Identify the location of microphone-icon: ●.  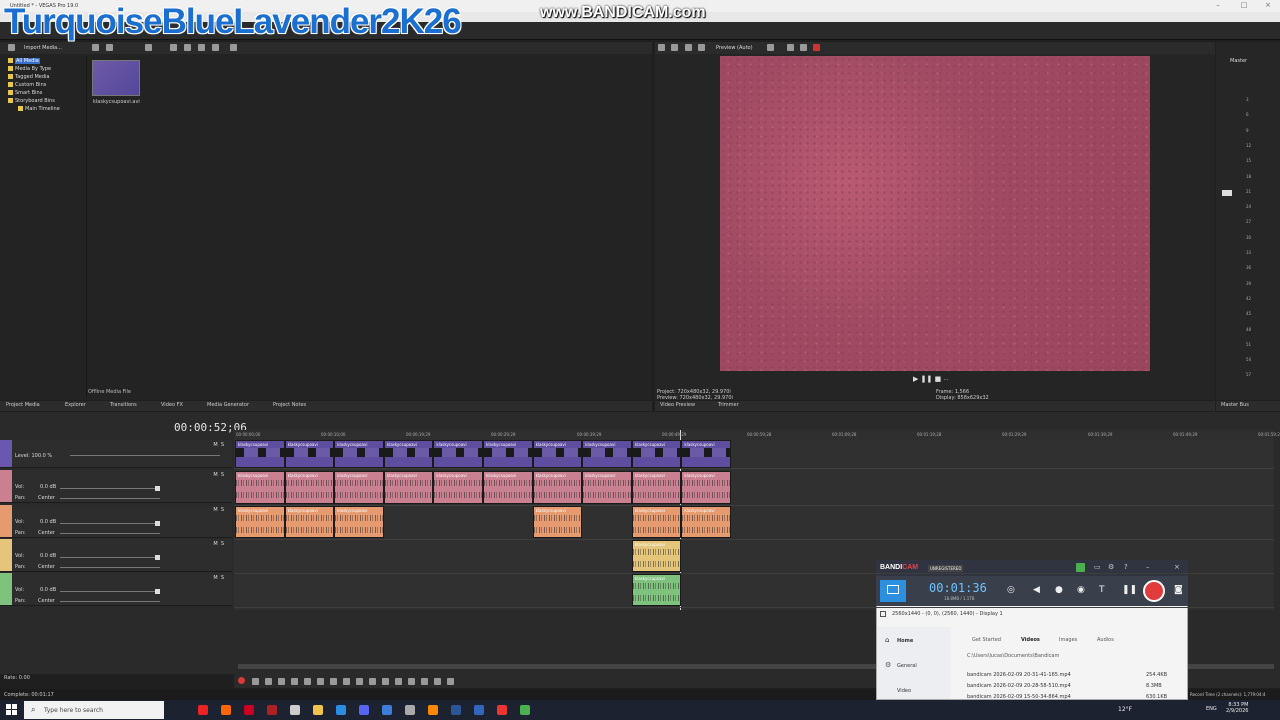
(1059, 590).